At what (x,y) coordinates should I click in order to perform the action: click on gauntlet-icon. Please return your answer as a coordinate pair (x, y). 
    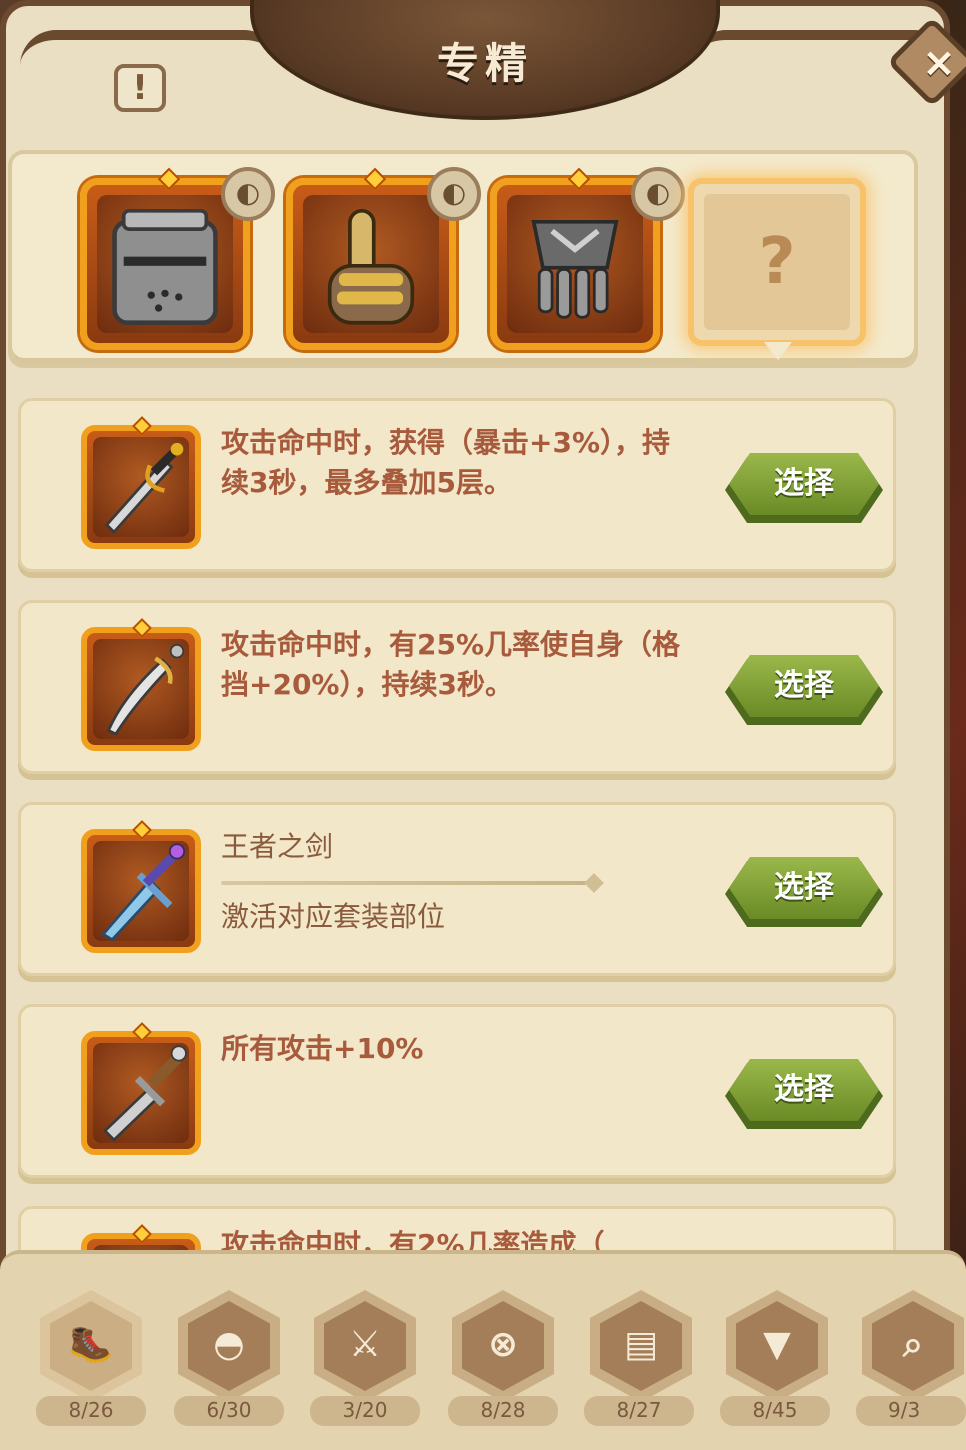
    Looking at the image, I should click on (575, 269).